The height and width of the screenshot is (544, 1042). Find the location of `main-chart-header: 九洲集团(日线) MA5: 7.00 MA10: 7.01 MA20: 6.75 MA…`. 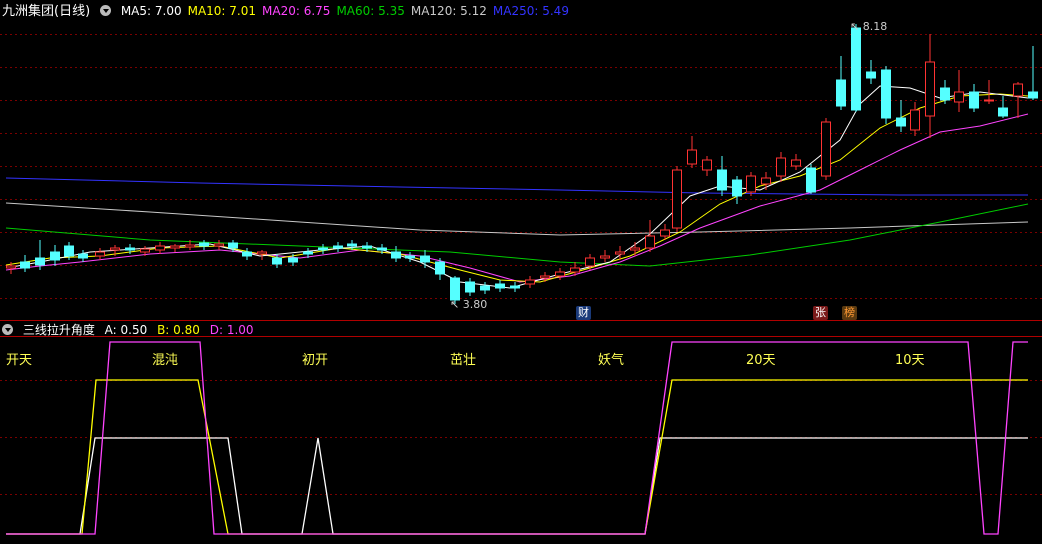

main-chart-header: 九洲集团(日线) MA5: 7.00 MA10: 7.01 MA20: 6.75 MA… is located at coordinates (291, 11).